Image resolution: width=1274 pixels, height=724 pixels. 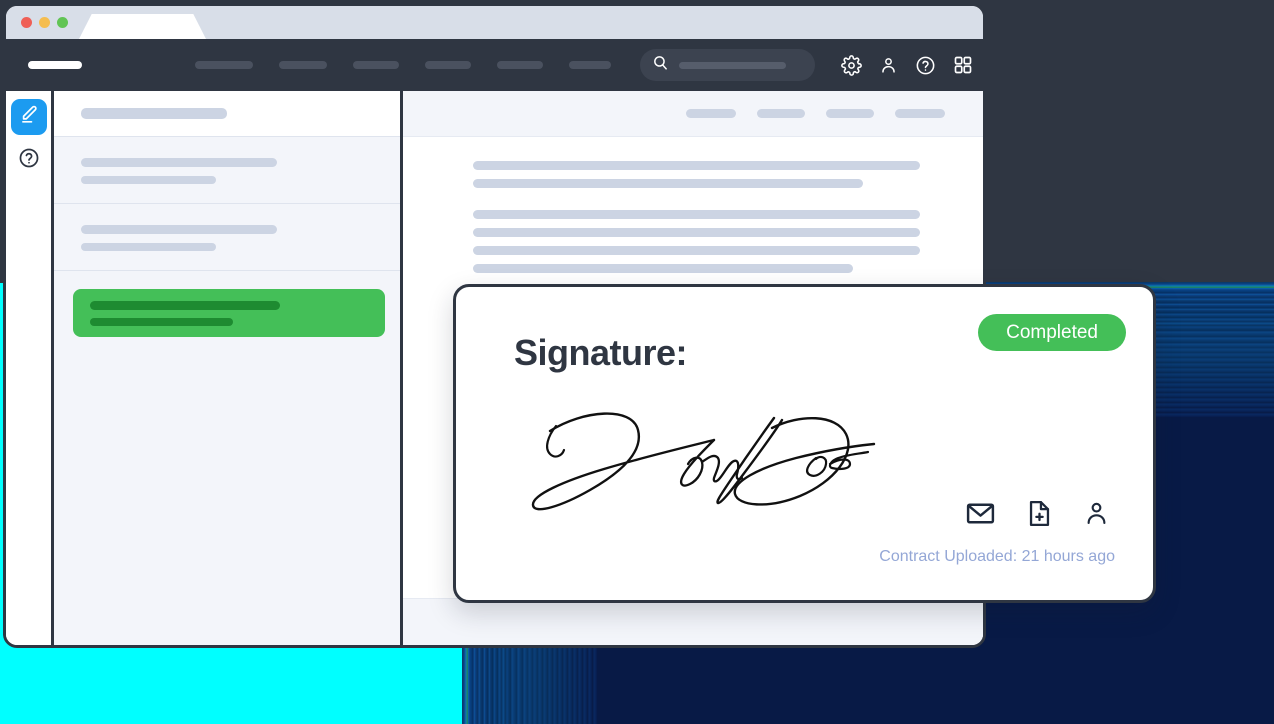 I want to click on grid-apps-icon, so click(x=963, y=65).